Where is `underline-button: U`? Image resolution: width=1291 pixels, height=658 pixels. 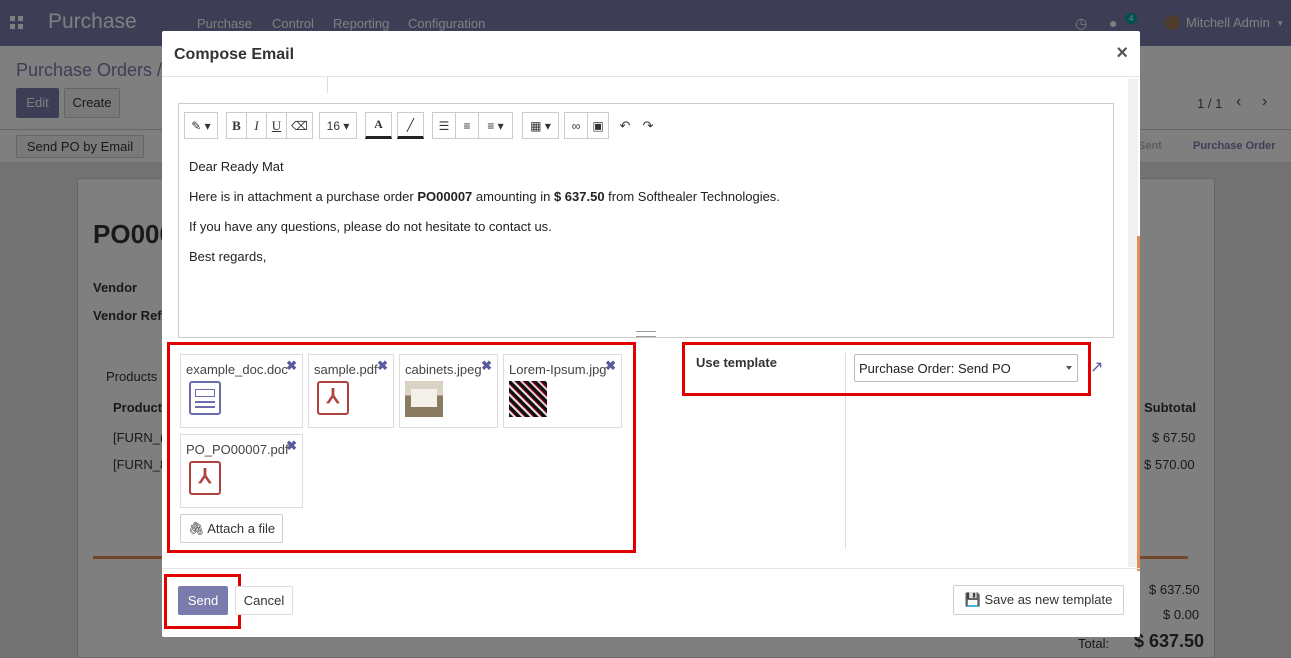 underline-button: U is located at coordinates (276, 125).